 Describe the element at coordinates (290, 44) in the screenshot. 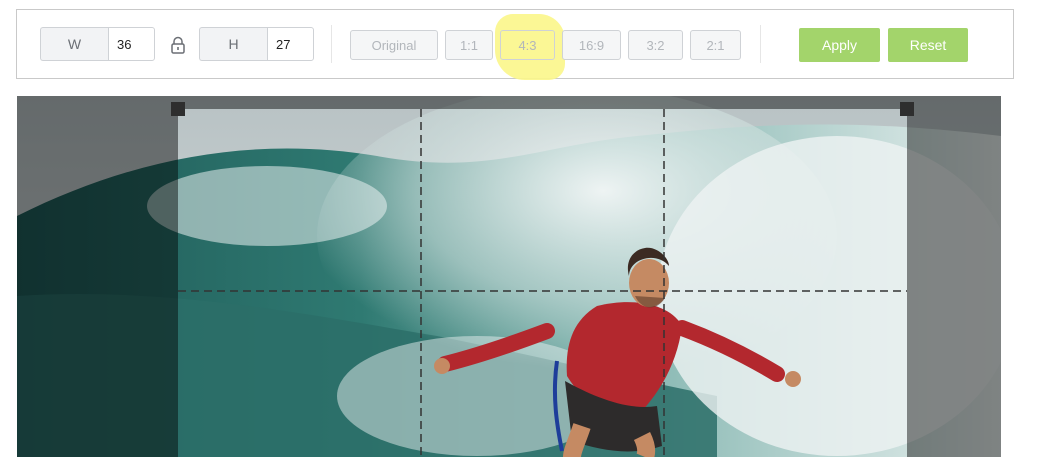

I see `height-input` at that location.